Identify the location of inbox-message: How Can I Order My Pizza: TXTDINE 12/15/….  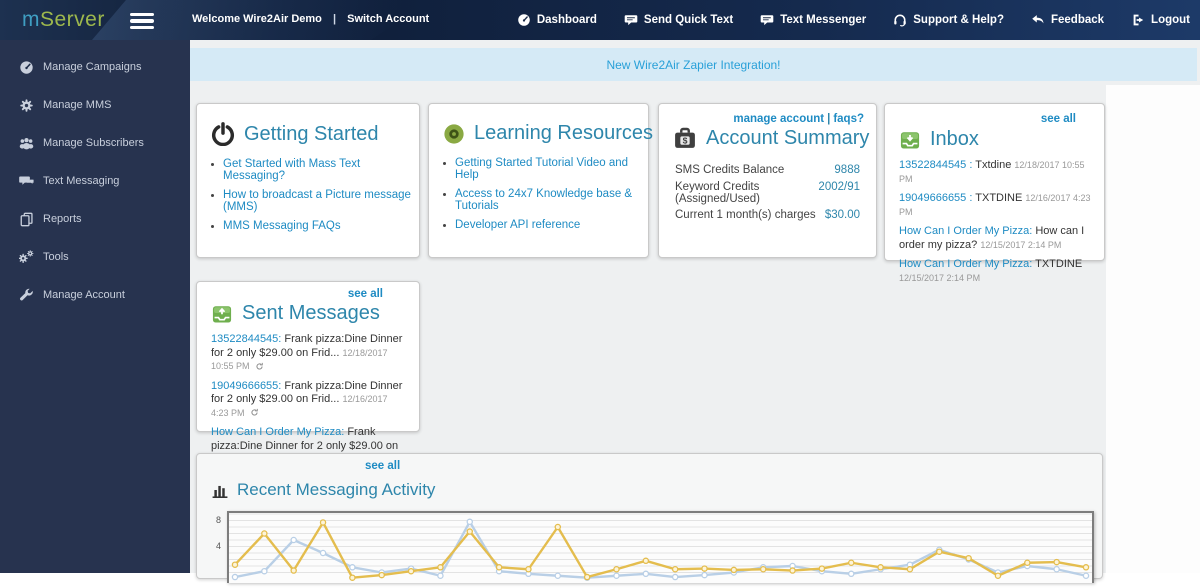
(995, 271).